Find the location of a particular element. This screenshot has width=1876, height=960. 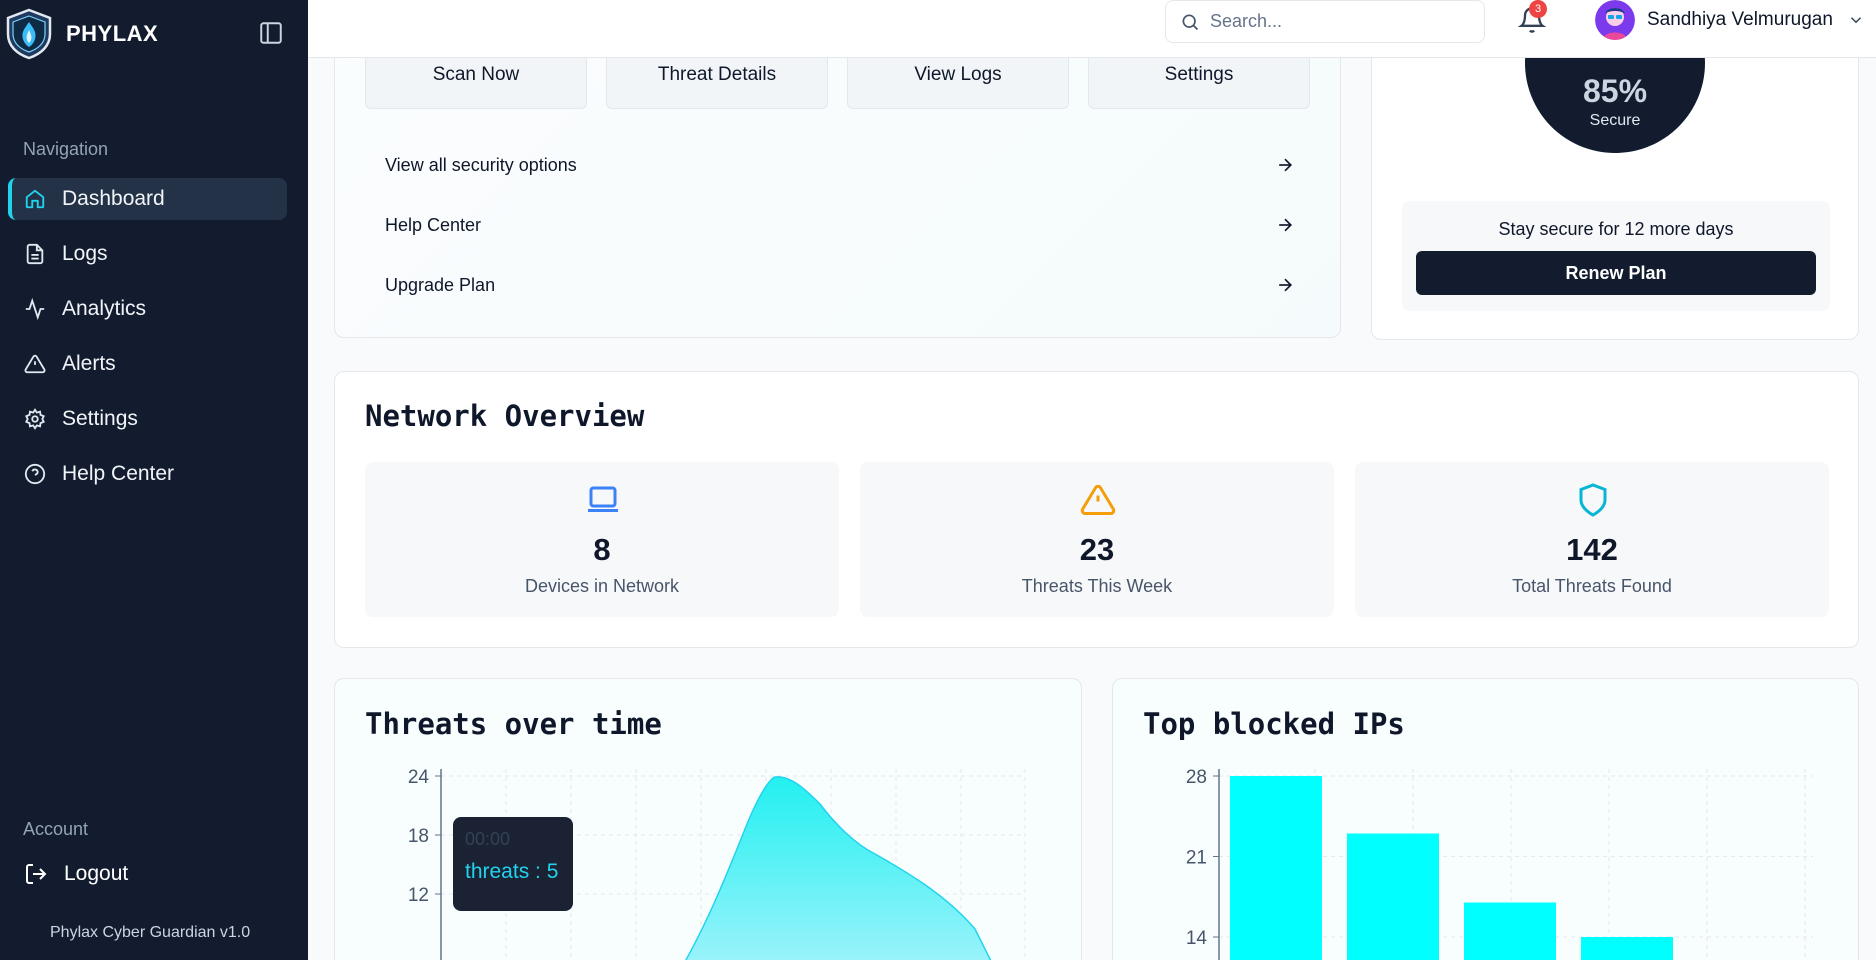

laptop-icon is located at coordinates (603, 499).